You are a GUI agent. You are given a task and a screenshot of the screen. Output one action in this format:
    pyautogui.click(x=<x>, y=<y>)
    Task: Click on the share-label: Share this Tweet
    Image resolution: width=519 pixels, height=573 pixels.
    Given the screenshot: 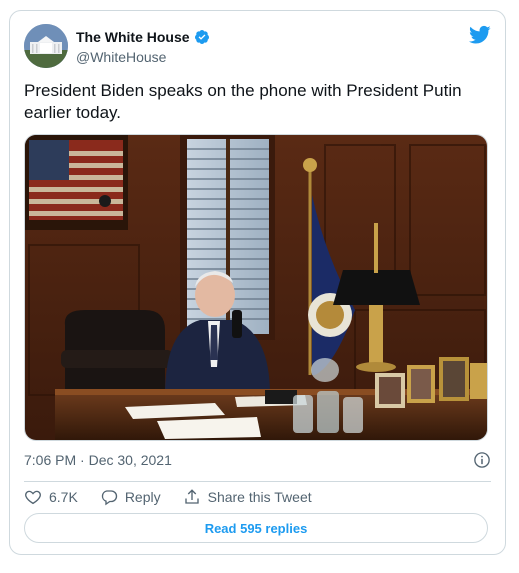 What is the action you would take?
    pyautogui.click(x=259, y=497)
    